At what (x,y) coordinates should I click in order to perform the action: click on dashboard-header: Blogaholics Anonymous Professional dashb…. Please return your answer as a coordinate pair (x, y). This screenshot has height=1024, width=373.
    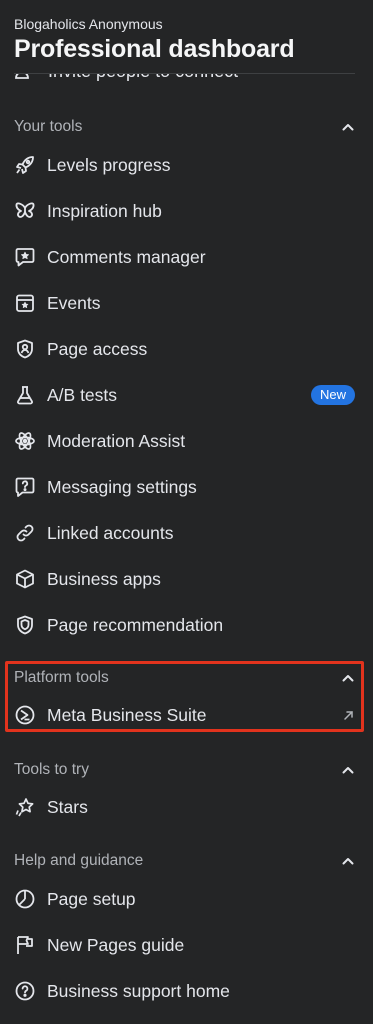
    Looking at the image, I should click on (186, 37).